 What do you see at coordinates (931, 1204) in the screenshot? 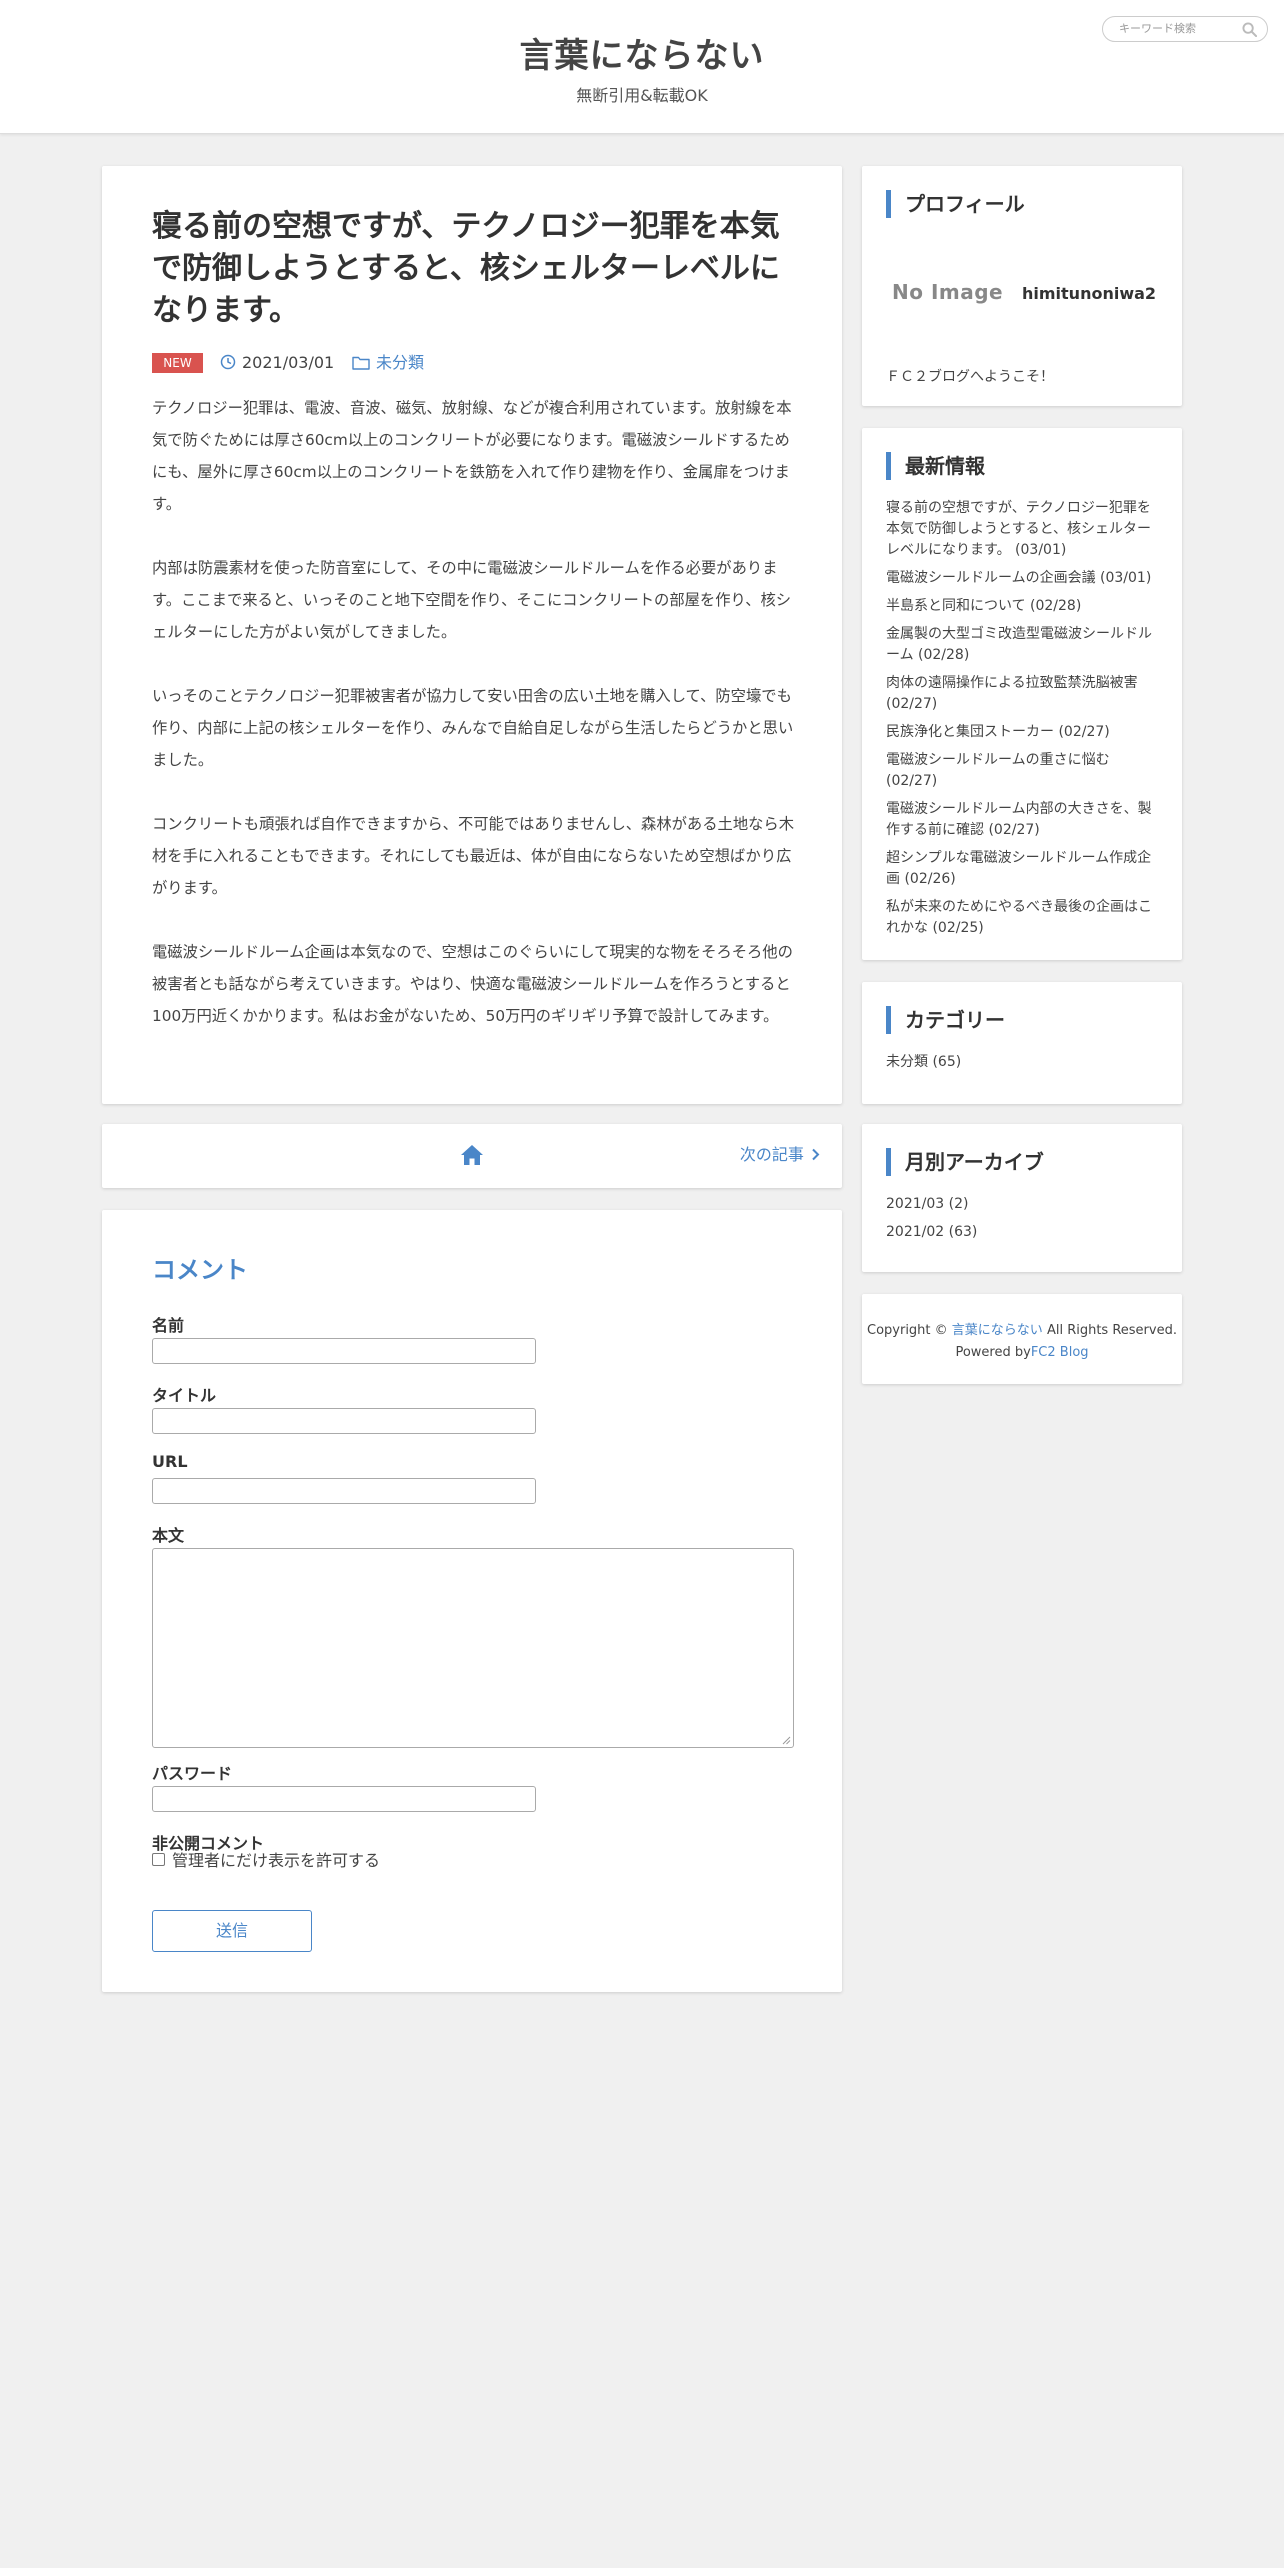
I see `archive-link: 2021/03 (2)` at bounding box center [931, 1204].